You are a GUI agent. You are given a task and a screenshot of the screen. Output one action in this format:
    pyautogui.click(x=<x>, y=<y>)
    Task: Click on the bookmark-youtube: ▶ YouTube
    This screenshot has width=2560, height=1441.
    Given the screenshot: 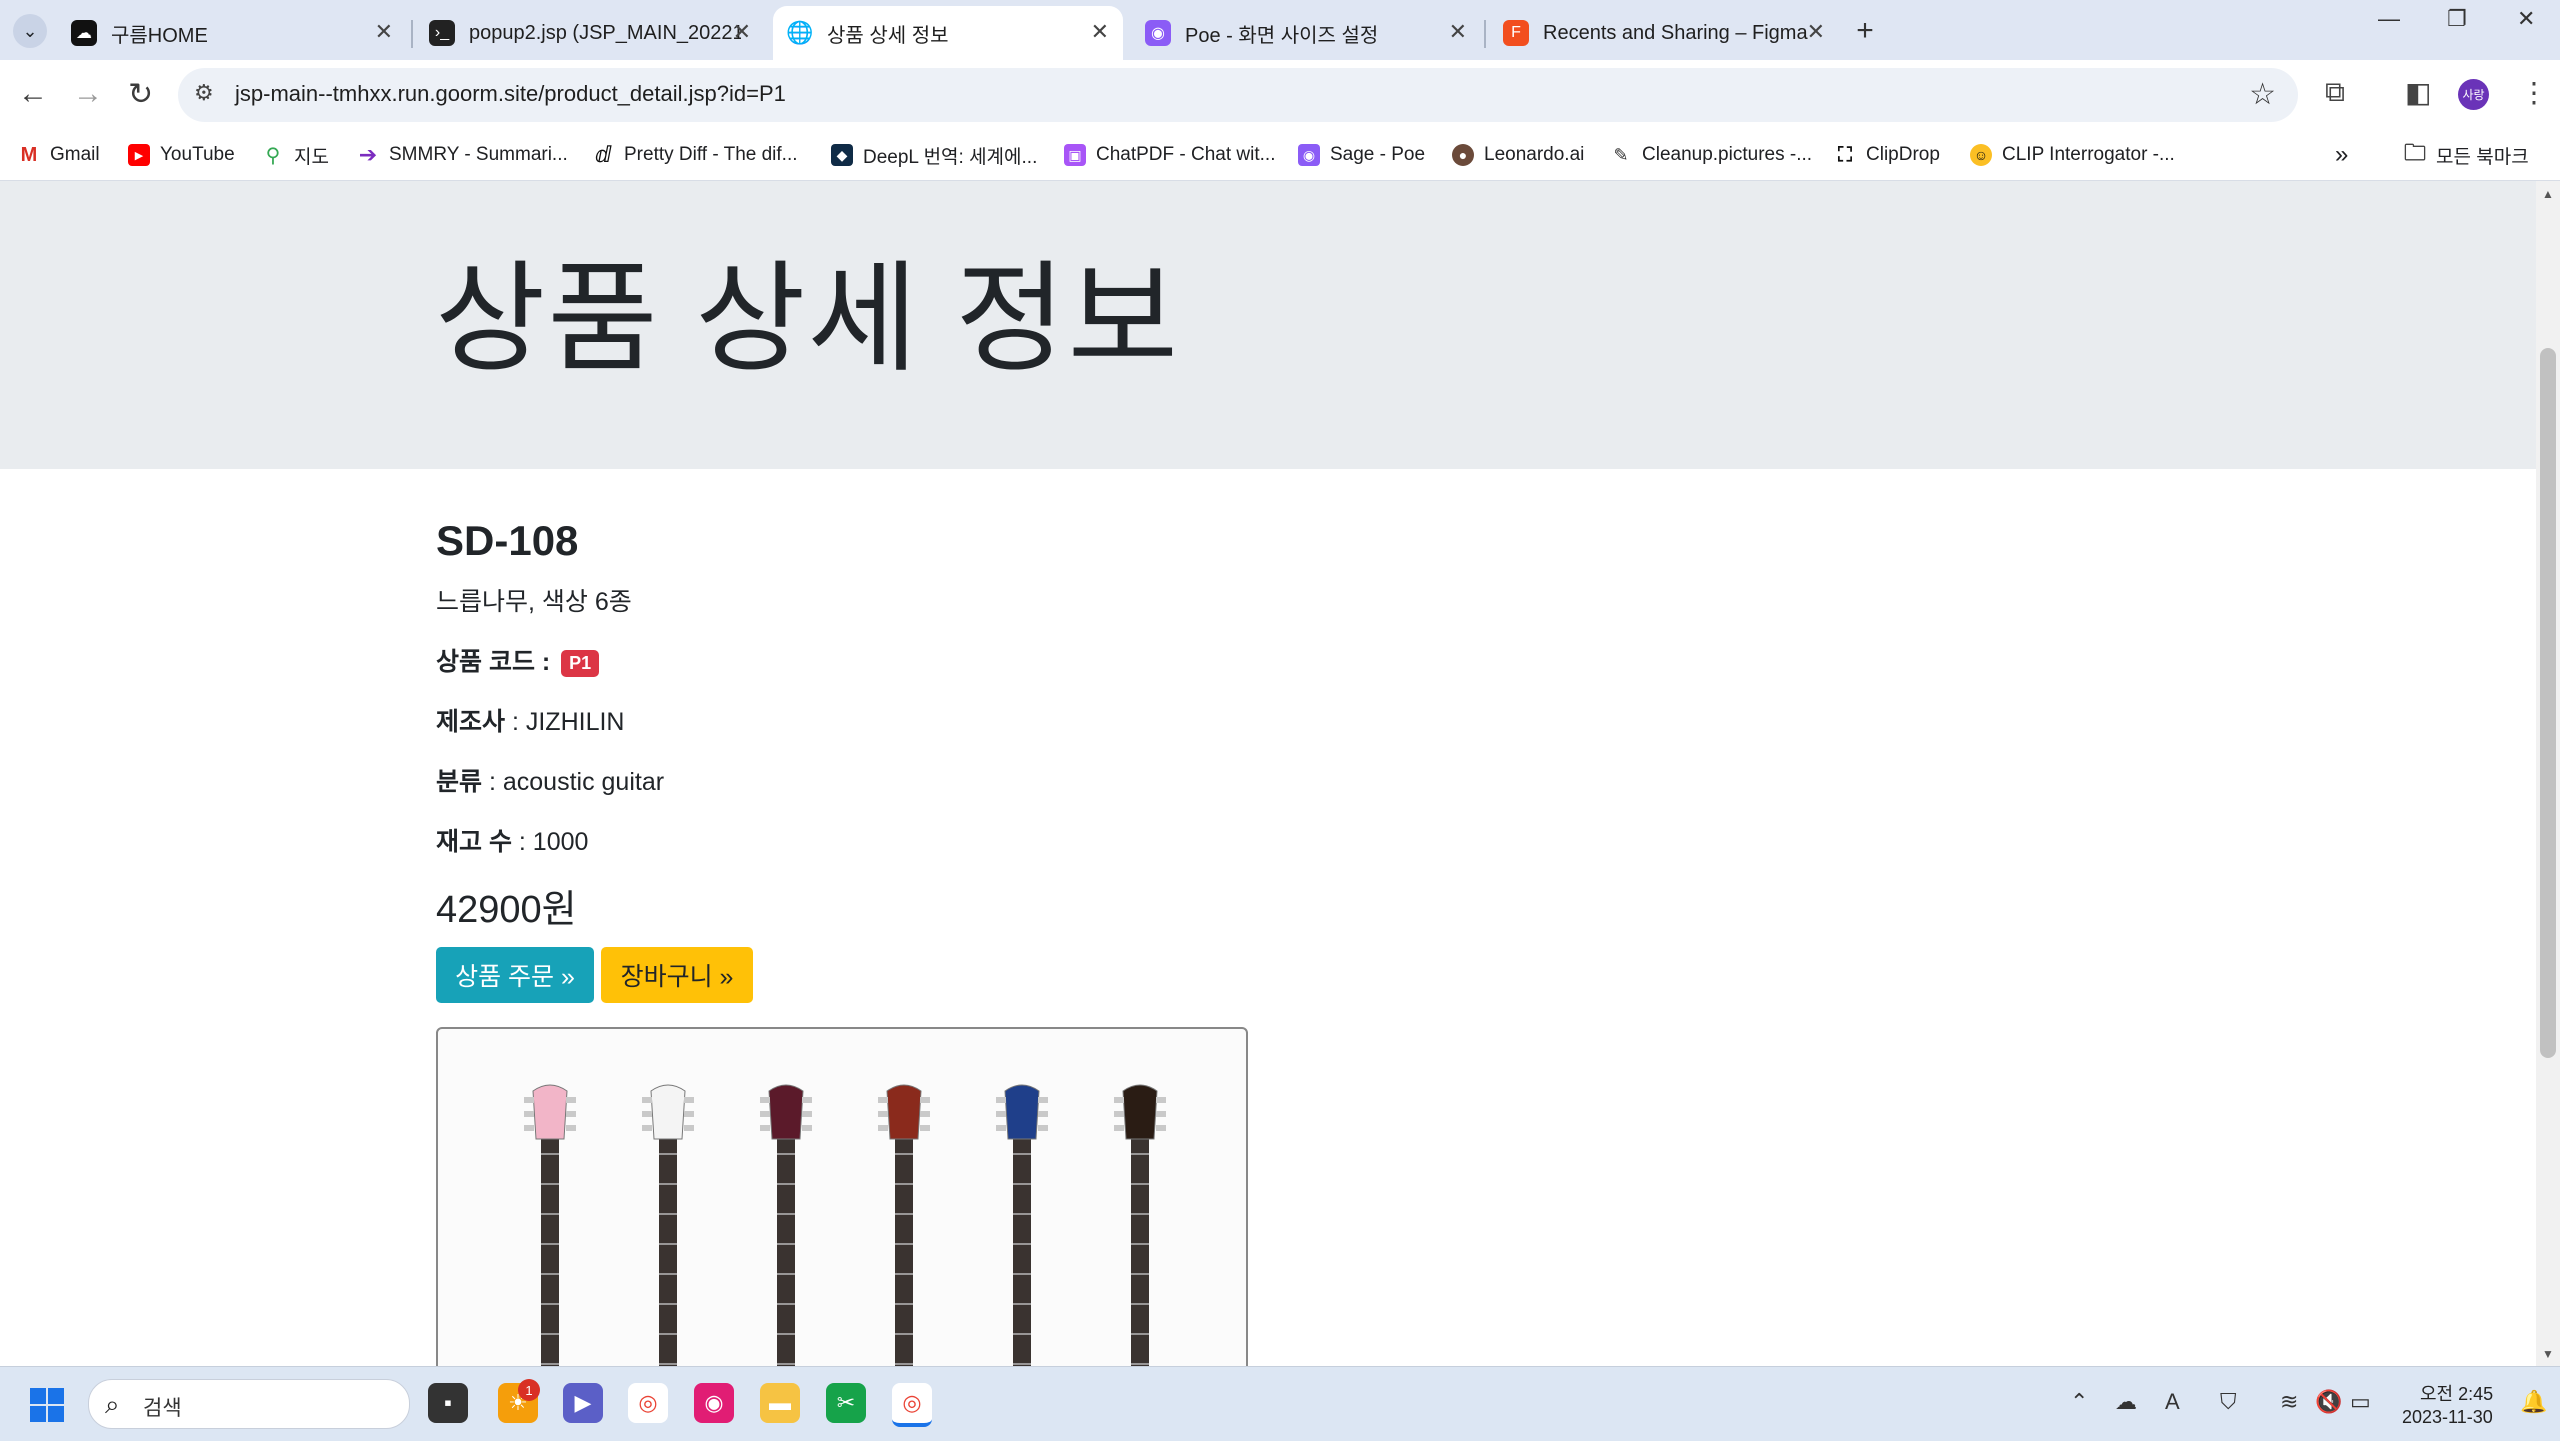 What is the action you would take?
    pyautogui.click(x=181, y=155)
    